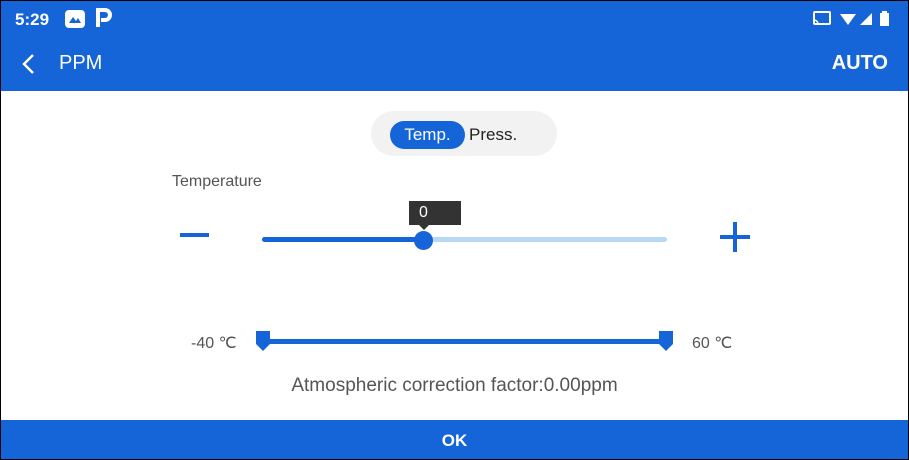 This screenshot has height=460, width=909. What do you see at coordinates (467, 341) in the screenshot?
I see `range-track` at bounding box center [467, 341].